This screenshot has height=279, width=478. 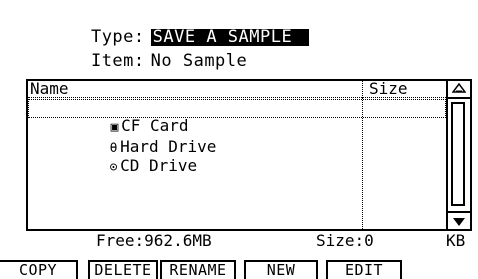 I want to click on size-readout: Size:0, so click(x=345, y=240).